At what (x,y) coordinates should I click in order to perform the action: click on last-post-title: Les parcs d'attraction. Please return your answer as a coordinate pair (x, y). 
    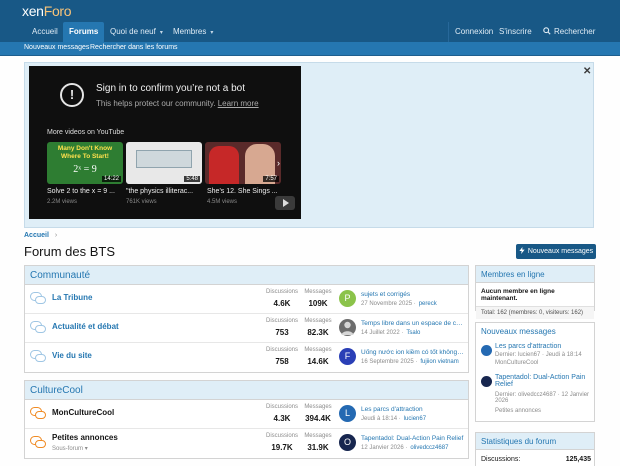
    Looking at the image, I should click on (413, 409).